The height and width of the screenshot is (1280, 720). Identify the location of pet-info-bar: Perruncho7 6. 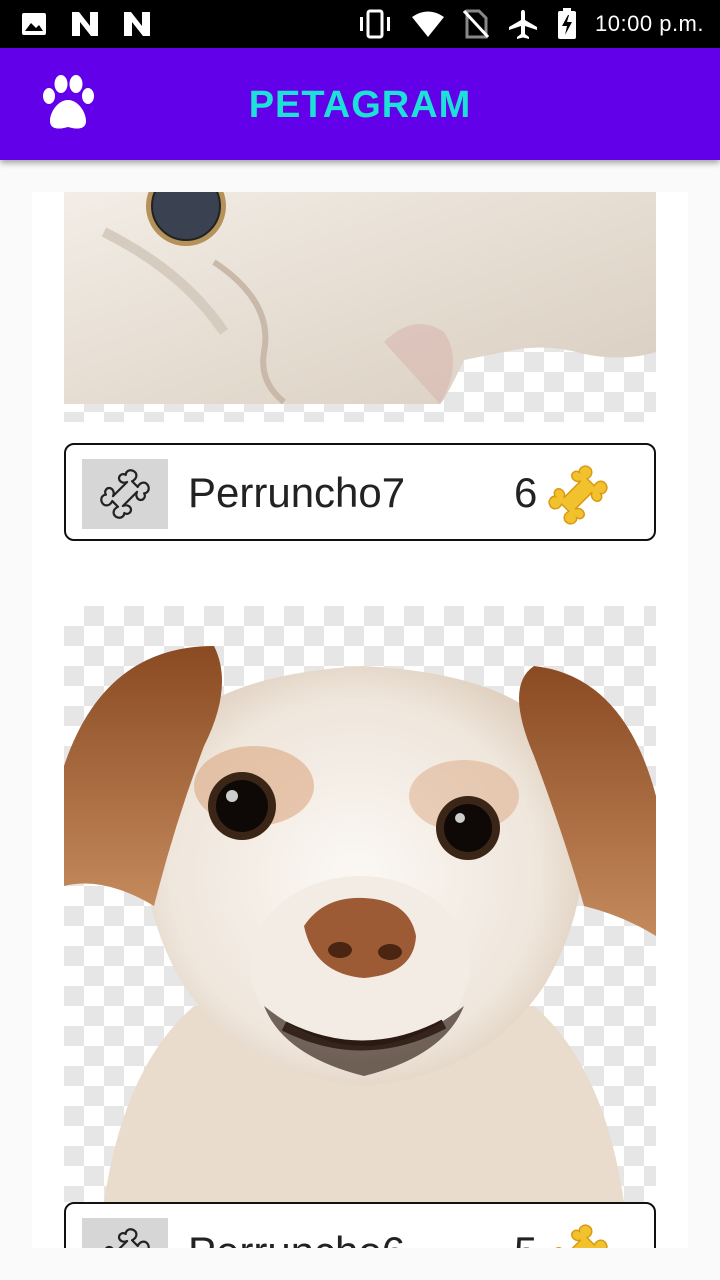
(360, 492).